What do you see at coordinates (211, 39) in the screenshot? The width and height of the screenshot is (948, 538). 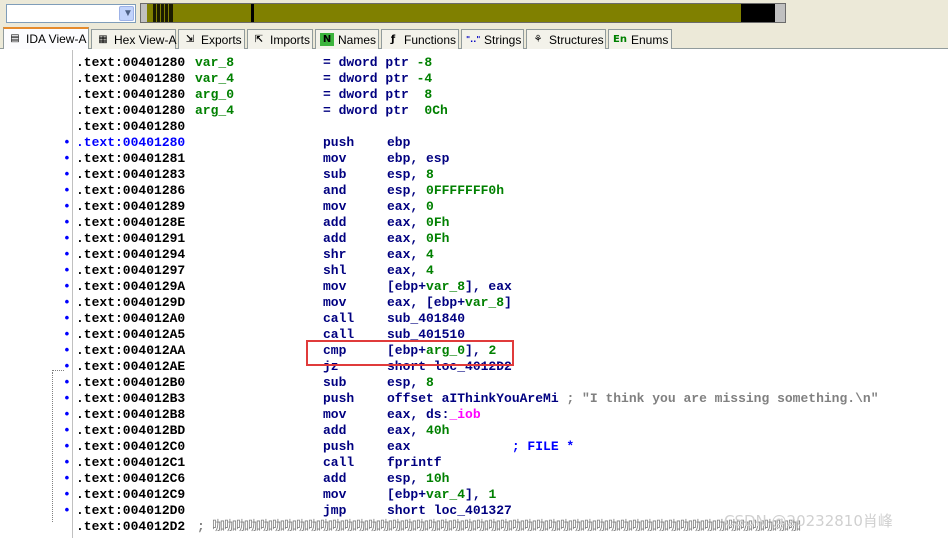 I see `tab-exports: ⇲ Exports` at bounding box center [211, 39].